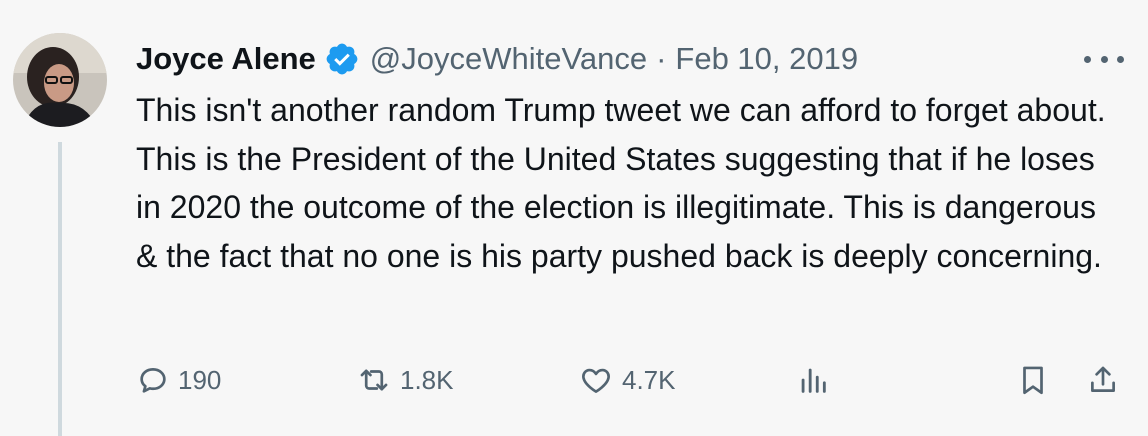  I want to click on retweet-button: 1.8K, so click(405, 380).